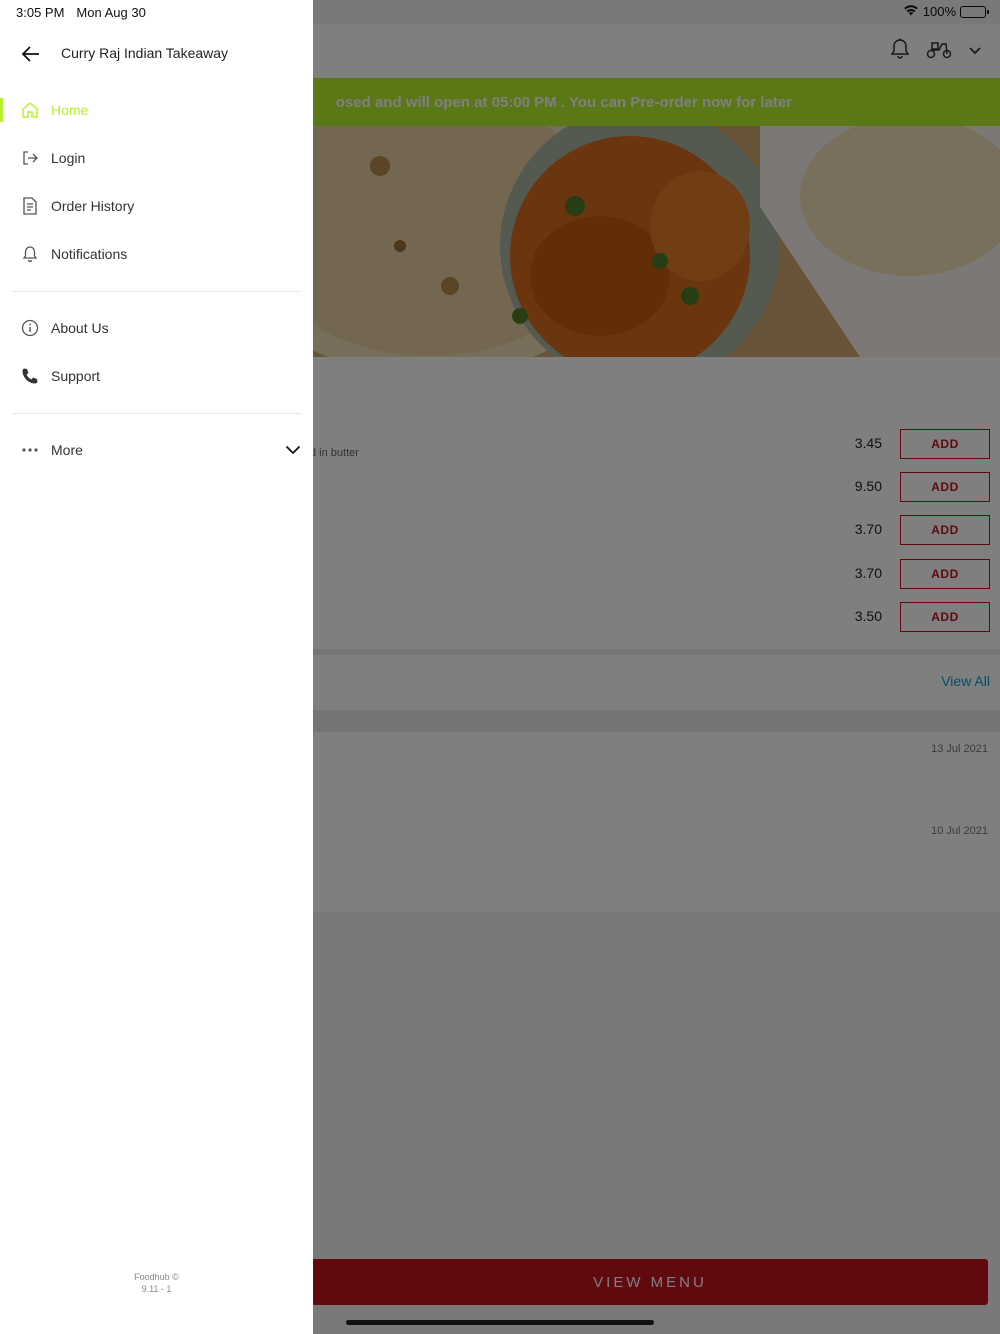 The height and width of the screenshot is (1334, 1000). Describe the element at coordinates (68, 158) in the screenshot. I see `nav-label: Login` at that location.